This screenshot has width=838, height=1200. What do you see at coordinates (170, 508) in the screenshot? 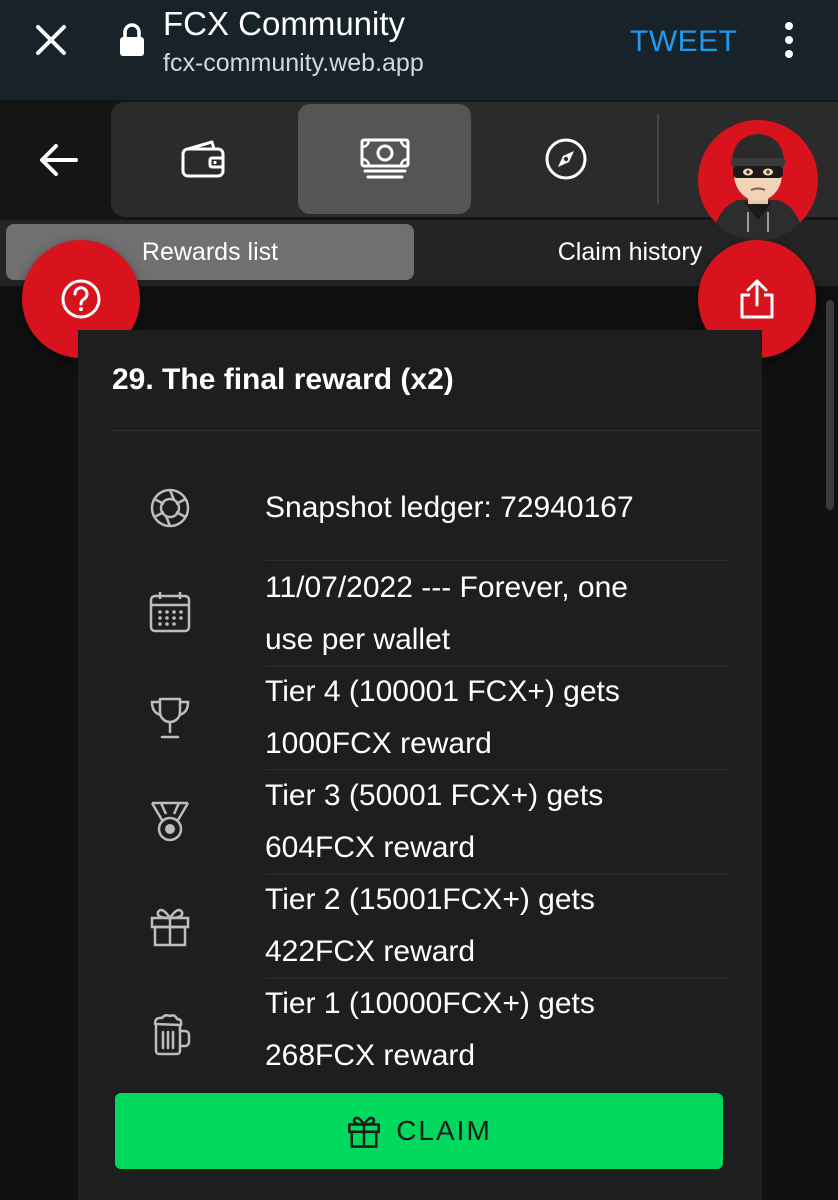
I see `aperture-icon` at bounding box center [170, 508].